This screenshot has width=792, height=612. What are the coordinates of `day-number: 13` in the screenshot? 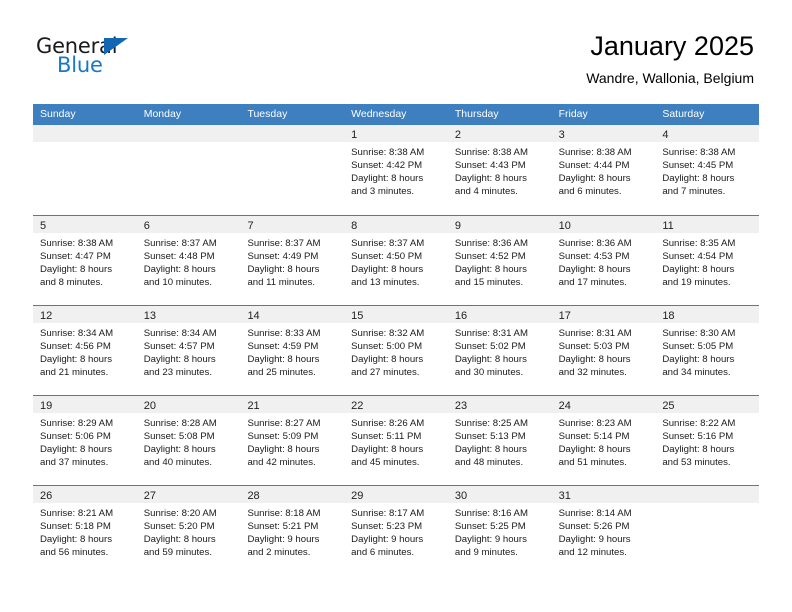 It's located at (149, 316).